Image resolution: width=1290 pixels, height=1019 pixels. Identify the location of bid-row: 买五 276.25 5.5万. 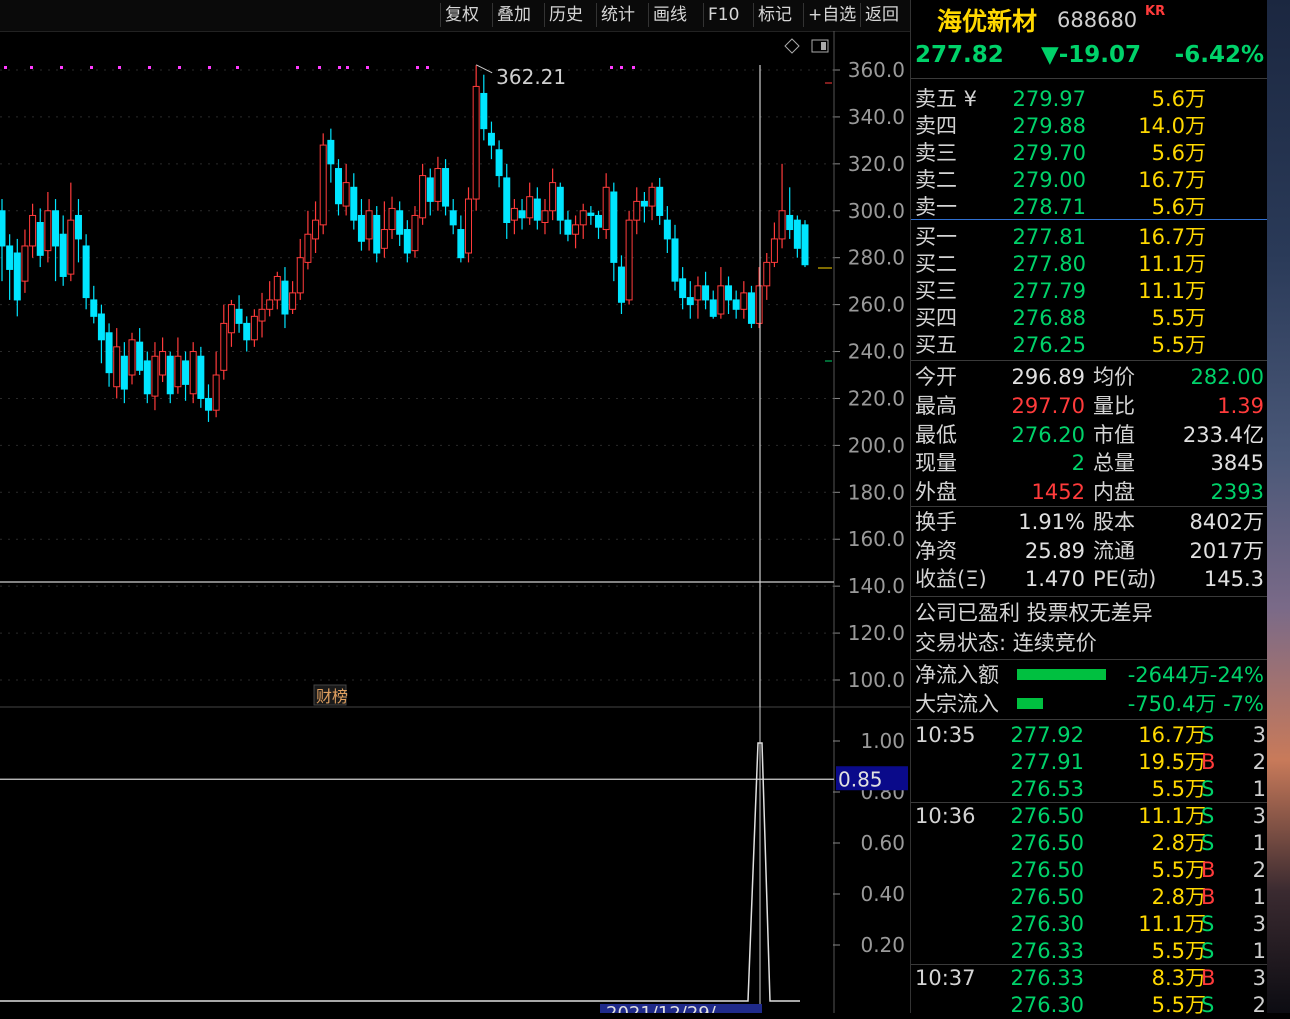
(1089, 345).